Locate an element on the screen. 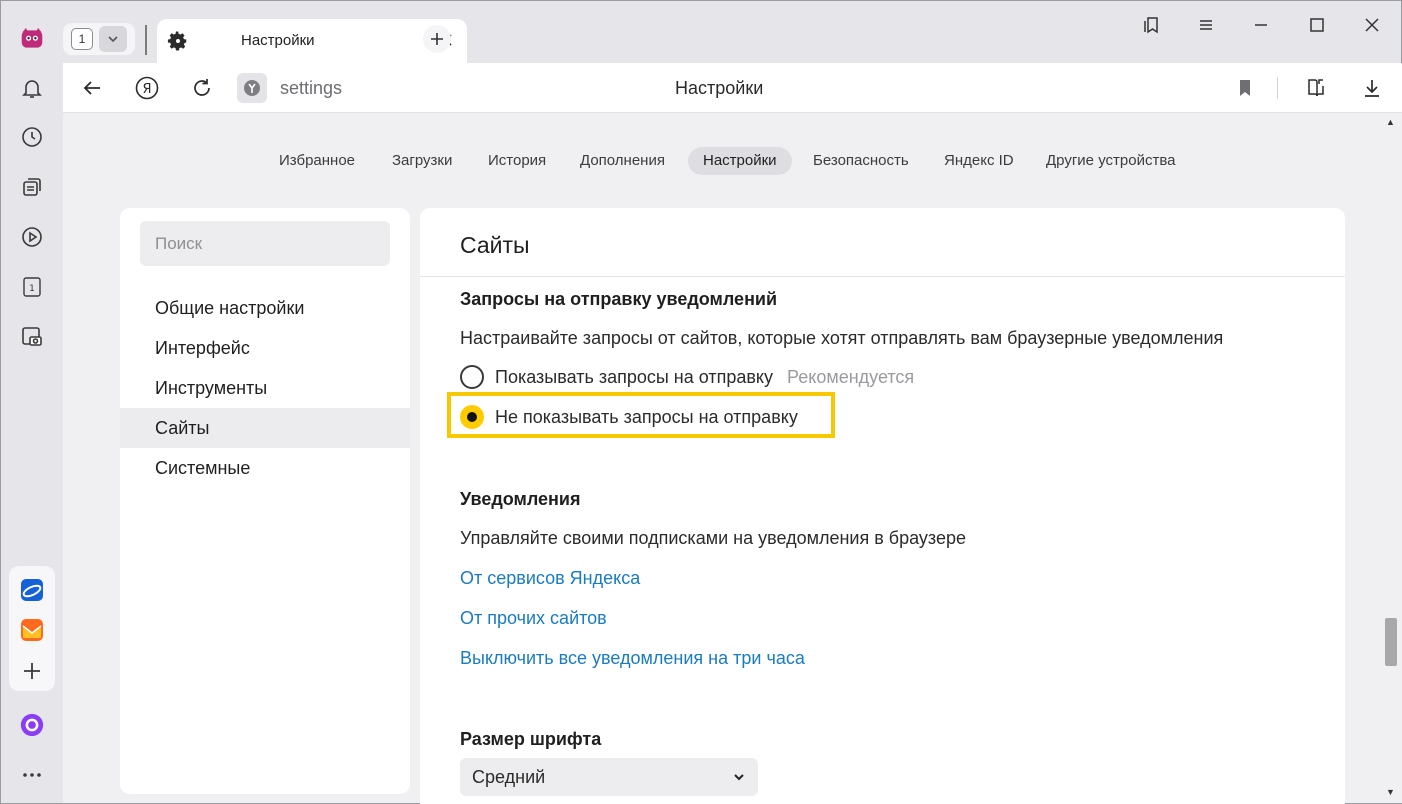 This screenshot has height=804, width=1402. toolbar-divider is located at coordinates (1277, 88).